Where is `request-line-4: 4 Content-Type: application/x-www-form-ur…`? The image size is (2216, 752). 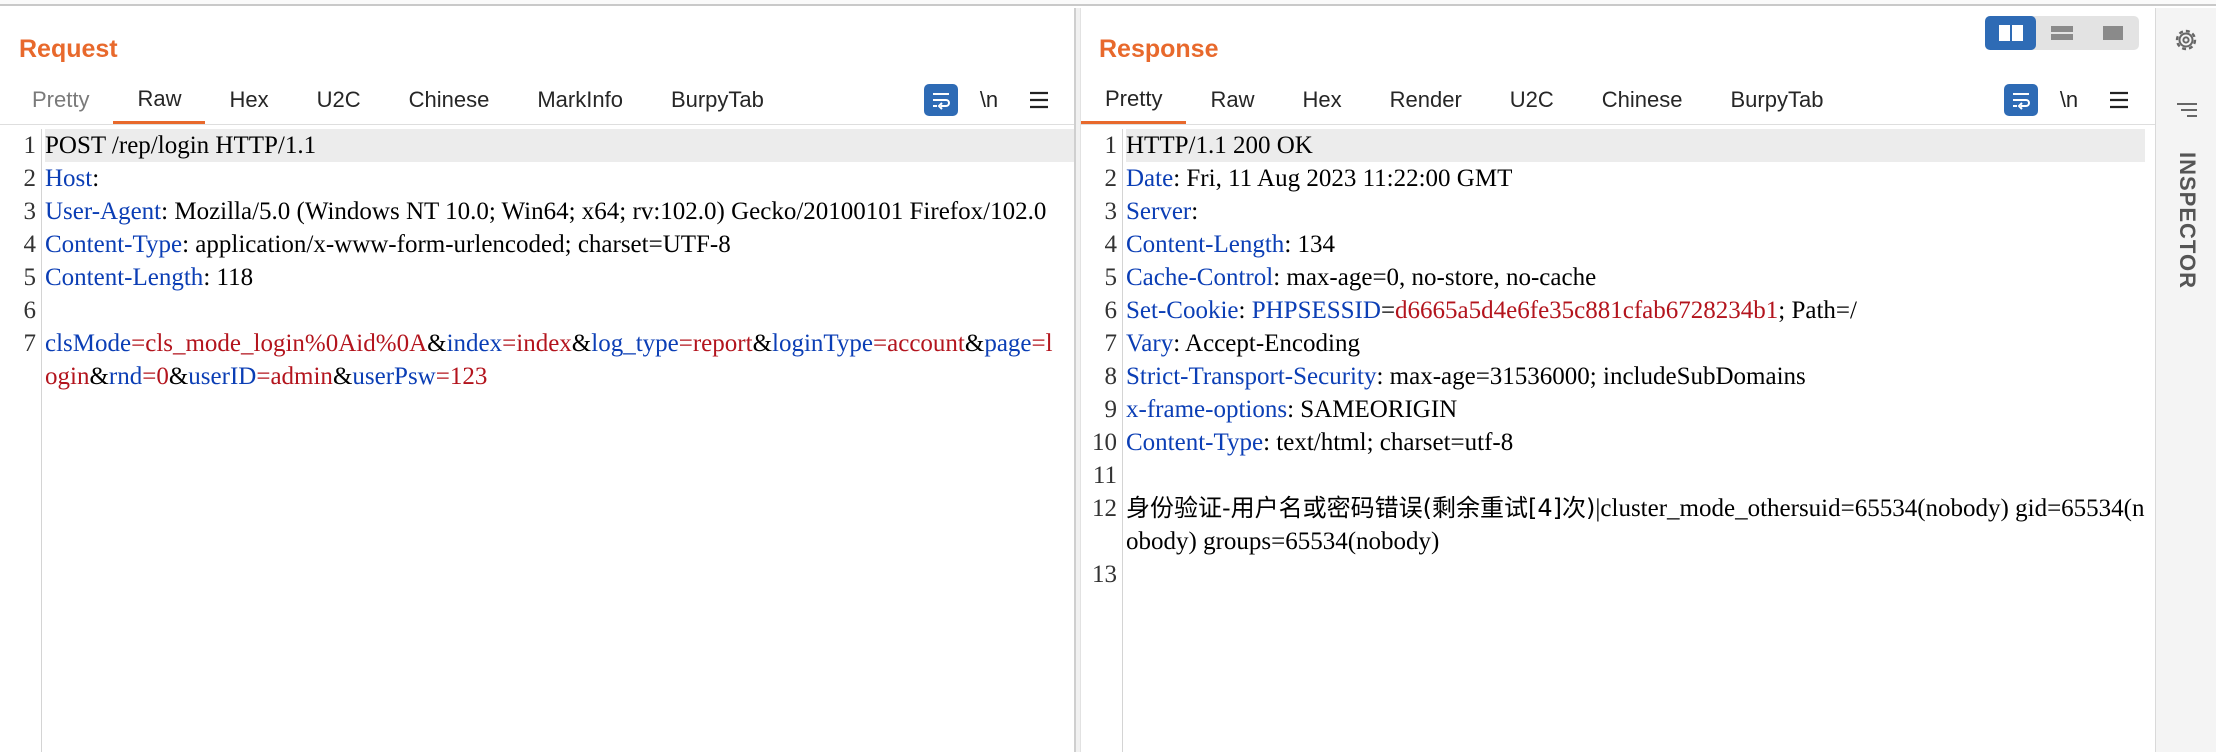 request-line-4: 4 Content-Type: application/x-www-form-ur… is located at coordinates (544, 244).